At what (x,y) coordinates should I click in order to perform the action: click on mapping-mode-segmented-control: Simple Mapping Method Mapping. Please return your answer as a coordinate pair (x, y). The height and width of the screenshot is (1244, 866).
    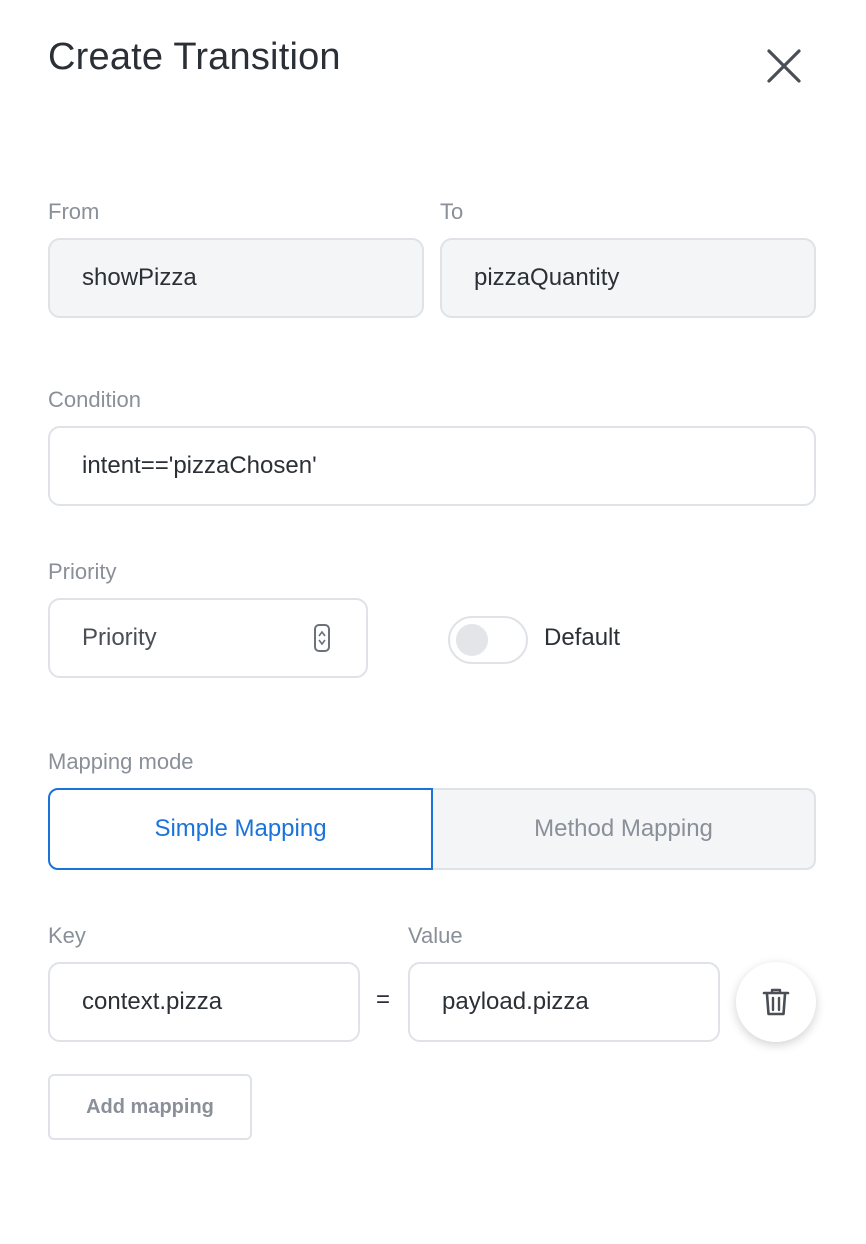
    Looking at the image, I should click on (432, 829).